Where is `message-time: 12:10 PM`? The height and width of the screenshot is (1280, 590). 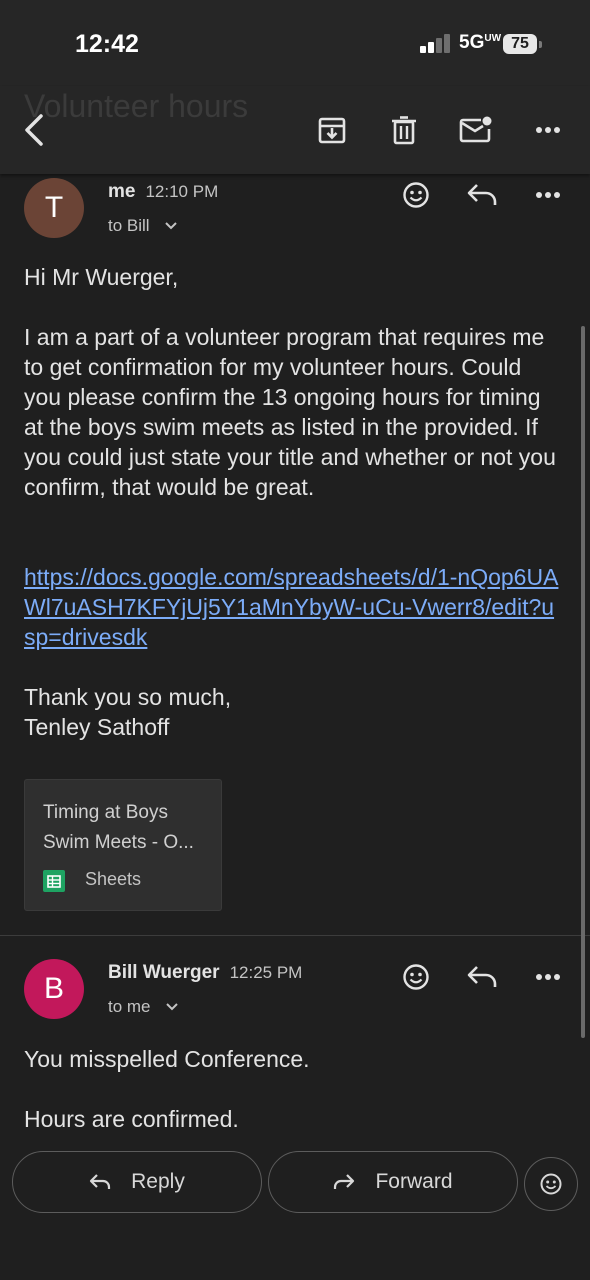
message-time: 12:10 PM is located at coordinates (182, 191).